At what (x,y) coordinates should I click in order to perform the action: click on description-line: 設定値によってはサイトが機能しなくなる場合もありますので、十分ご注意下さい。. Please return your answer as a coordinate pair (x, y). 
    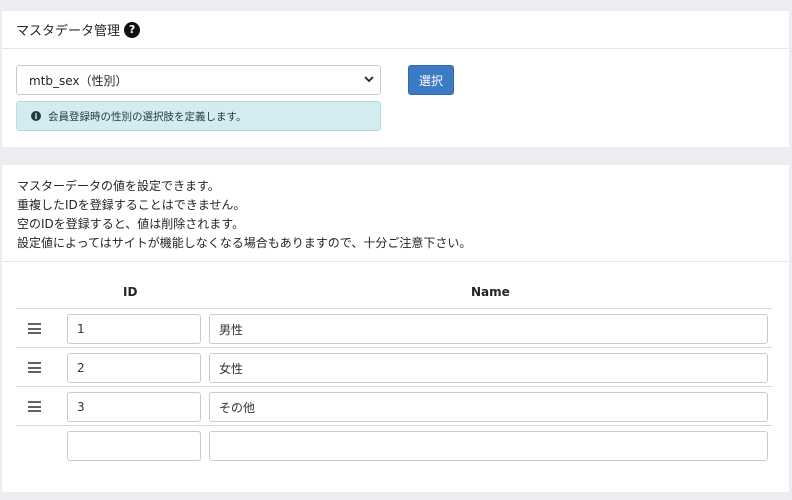
    Looking at the image, I should click on (244, 243).